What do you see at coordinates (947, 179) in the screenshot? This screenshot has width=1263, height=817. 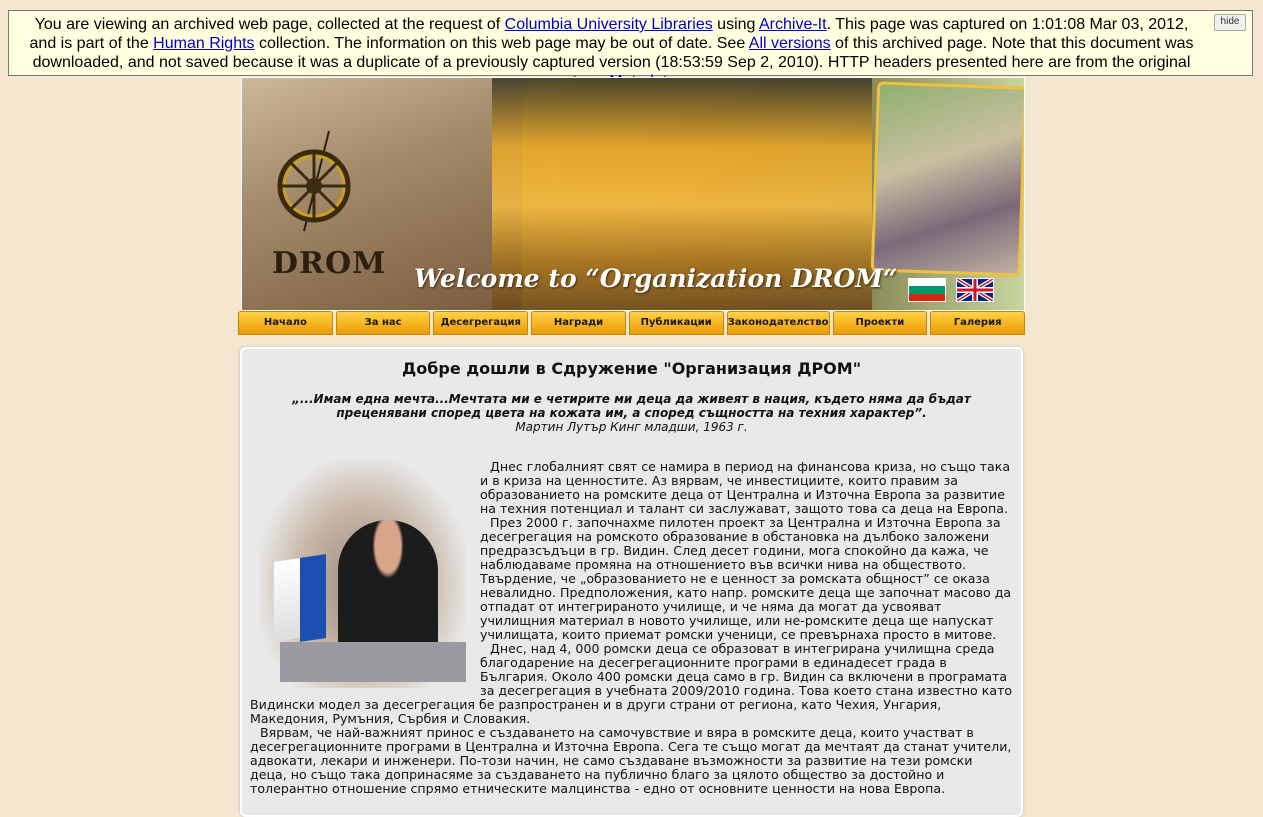 I see `girls-photo` at bounding box center [947, 179].